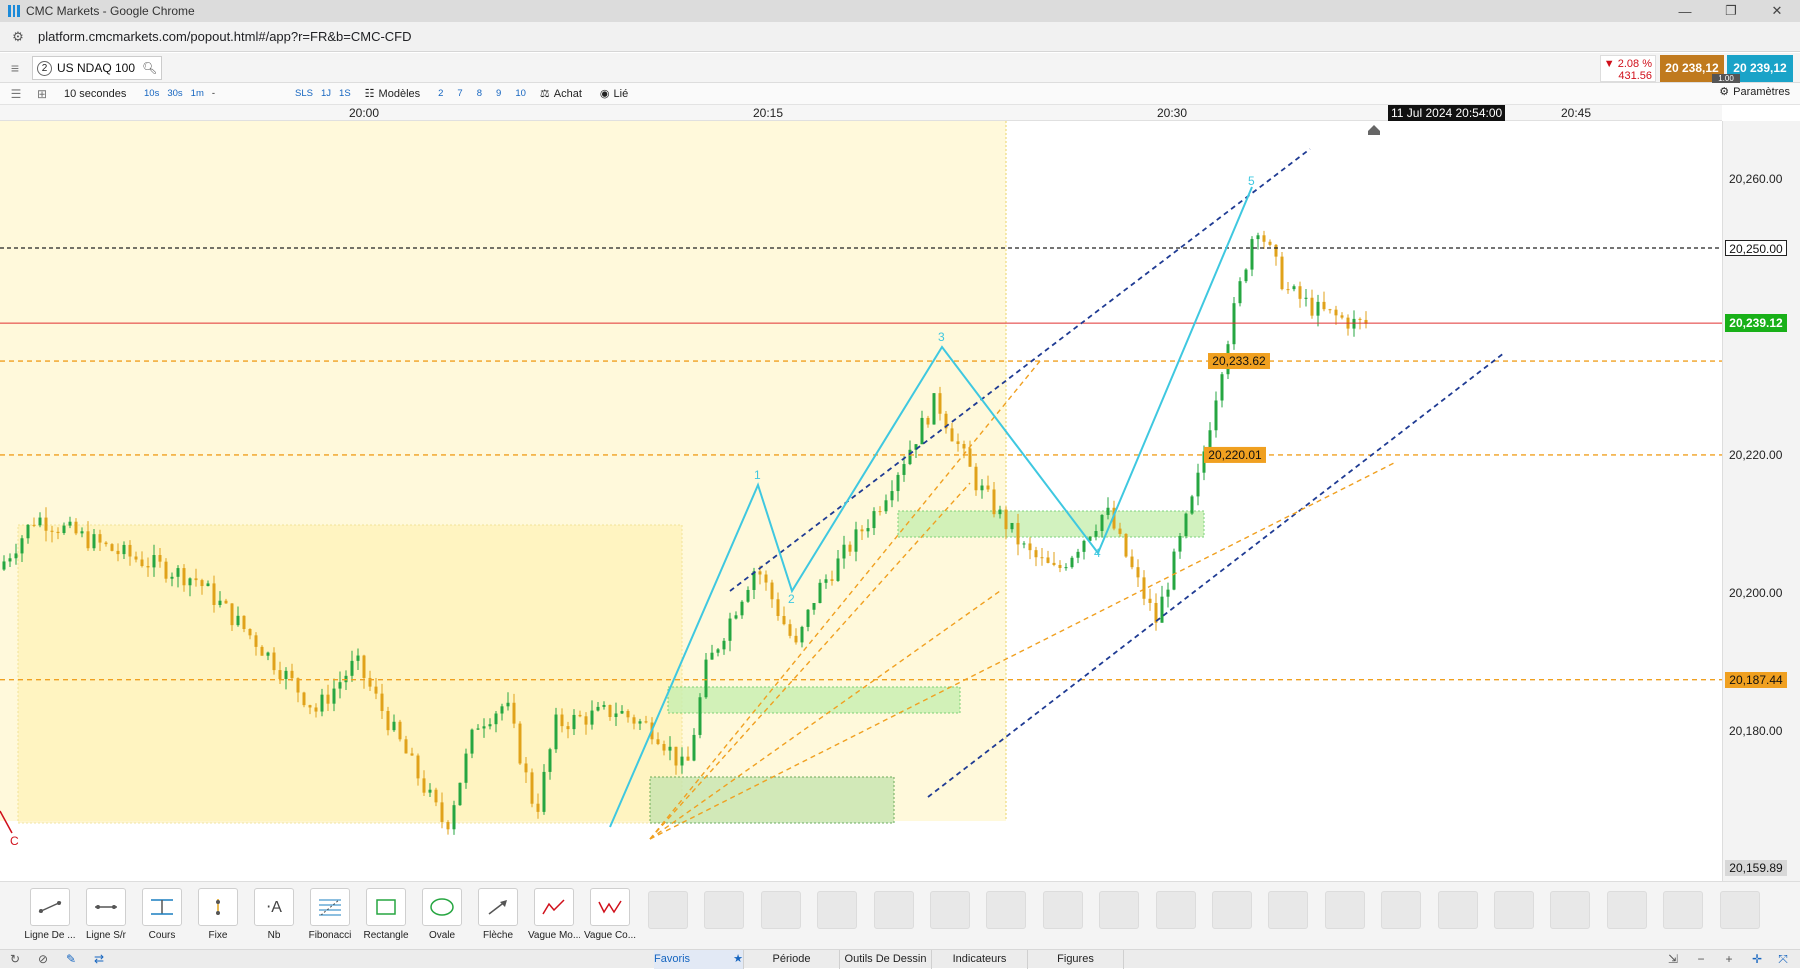 The image size is (1800, 969). What do you see at coordinates (1673, 959) in the screenshot?
I see `fit-icon: ⇲` at bounding box center [1673, 959].